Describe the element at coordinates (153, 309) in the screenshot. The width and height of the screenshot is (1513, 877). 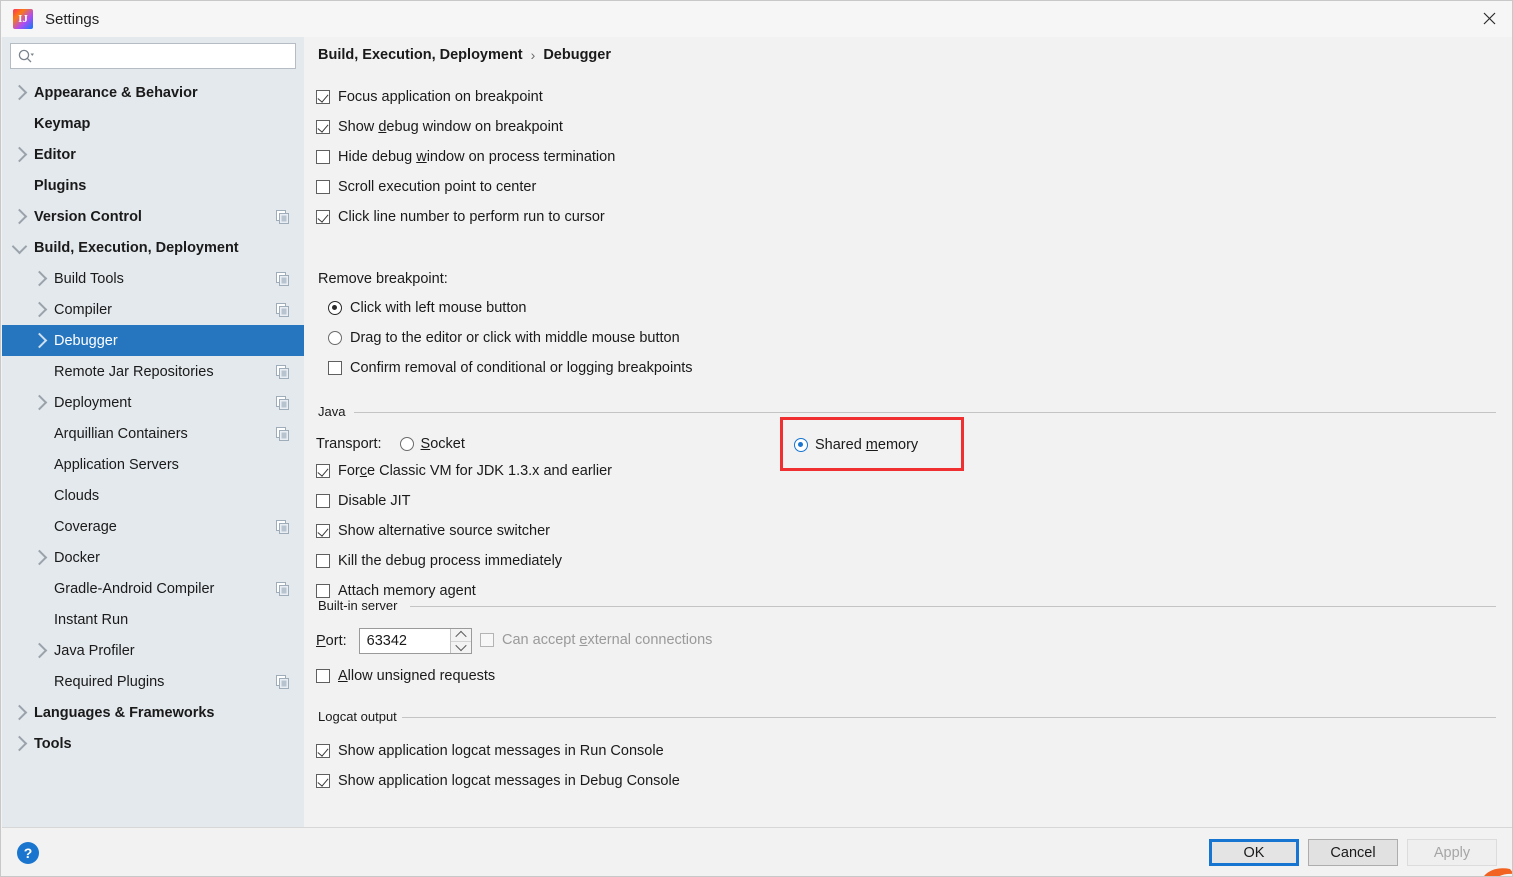
I see `sidebar-item-compiler: Compiler` at that location.